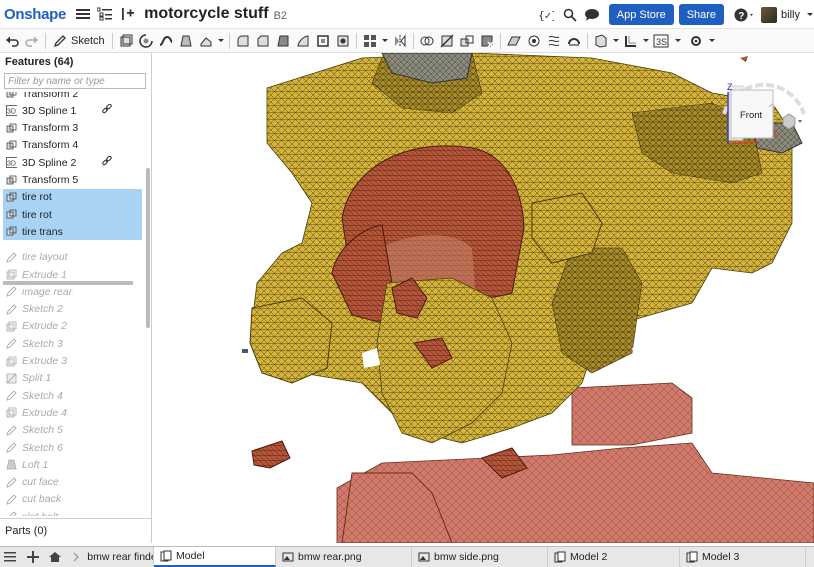 This screenshot has width=814, height=567. I want to click on tab-model-2: Model 2, so click(614, 557).